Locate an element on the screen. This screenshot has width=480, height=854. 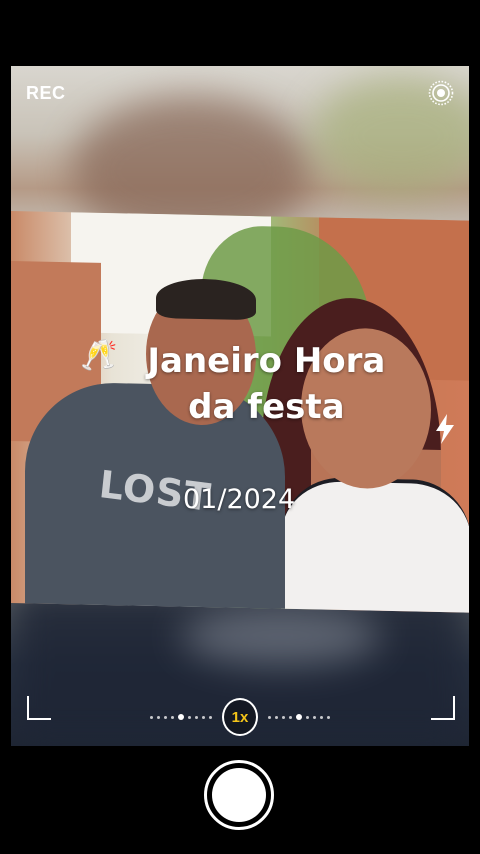
shutter-button is located at coordinates (239, 795).